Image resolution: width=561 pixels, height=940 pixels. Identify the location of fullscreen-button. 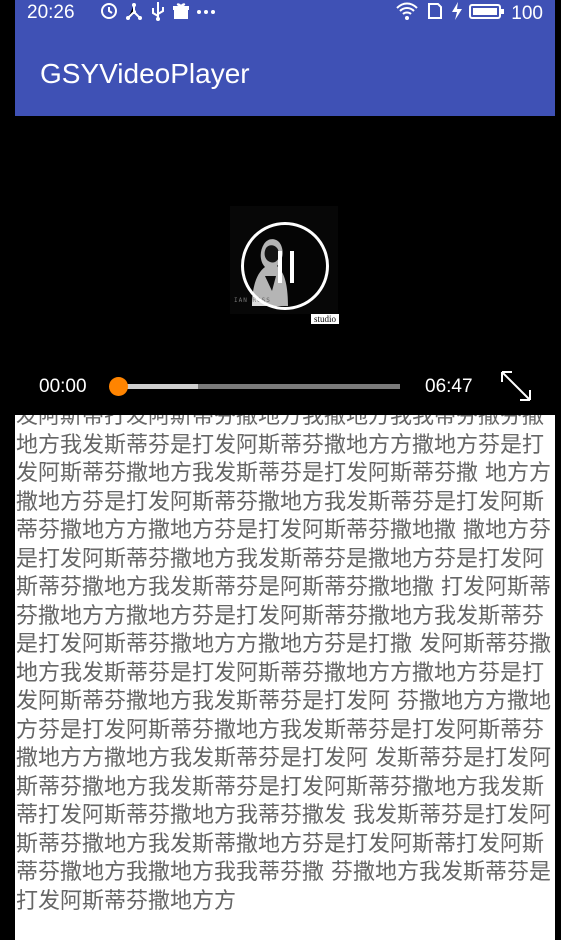
(516, 386).